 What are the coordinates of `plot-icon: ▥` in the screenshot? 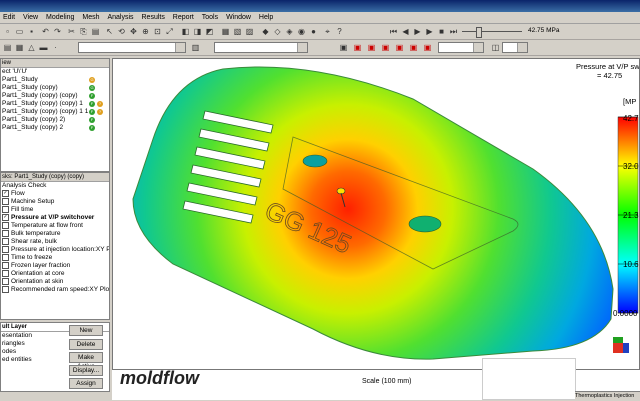 It's located at (195, 47).